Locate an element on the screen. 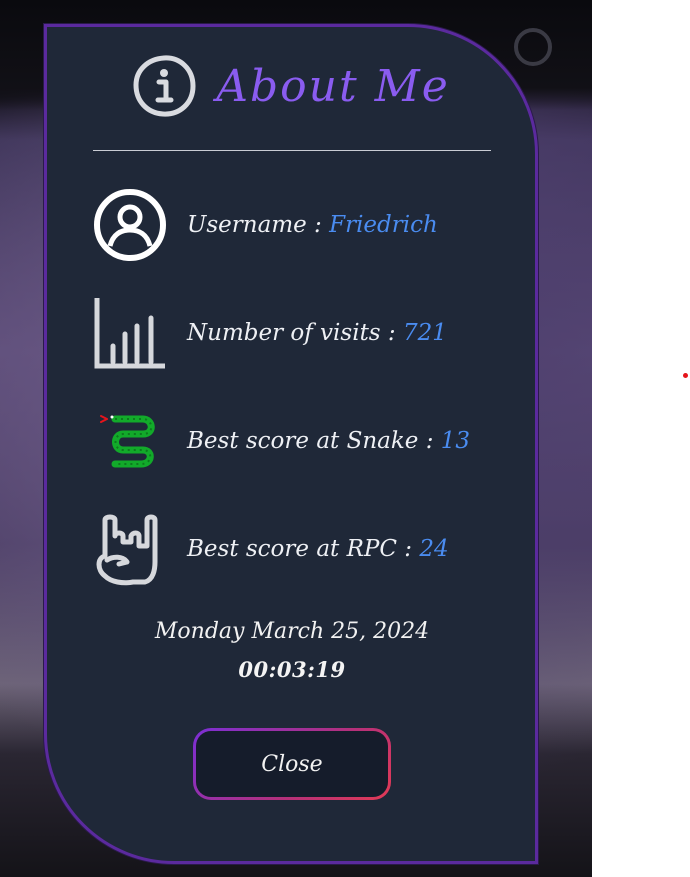 The width and height of the screenshot is (690, 877). visits-row: Number of visits : 721 is located at coordinates (303, 333).